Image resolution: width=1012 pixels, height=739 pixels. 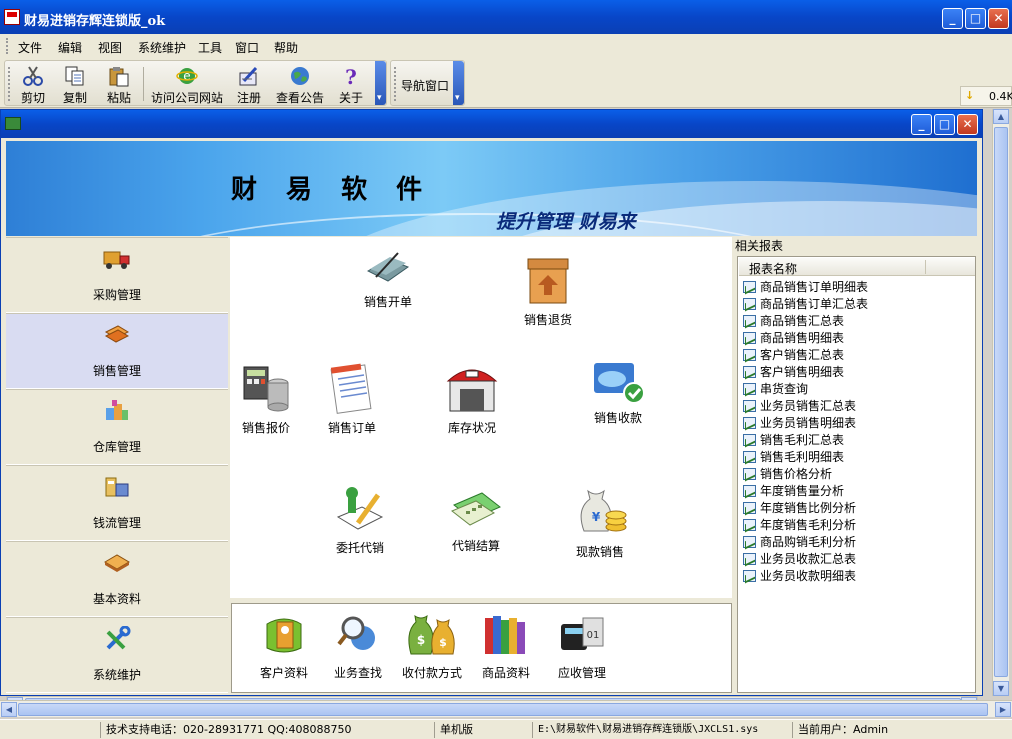 What do you see at coordinates (425, 85) in the screenshot?
I see `nav-window-button: 导航窗口` at bounding box center [425, 85].